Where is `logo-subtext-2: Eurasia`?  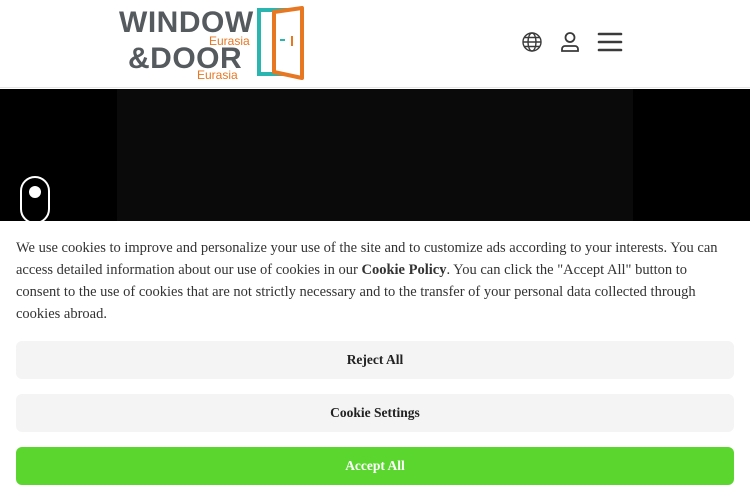 logo-subtext-2: Eurasia is located at coordinates (217, 75).